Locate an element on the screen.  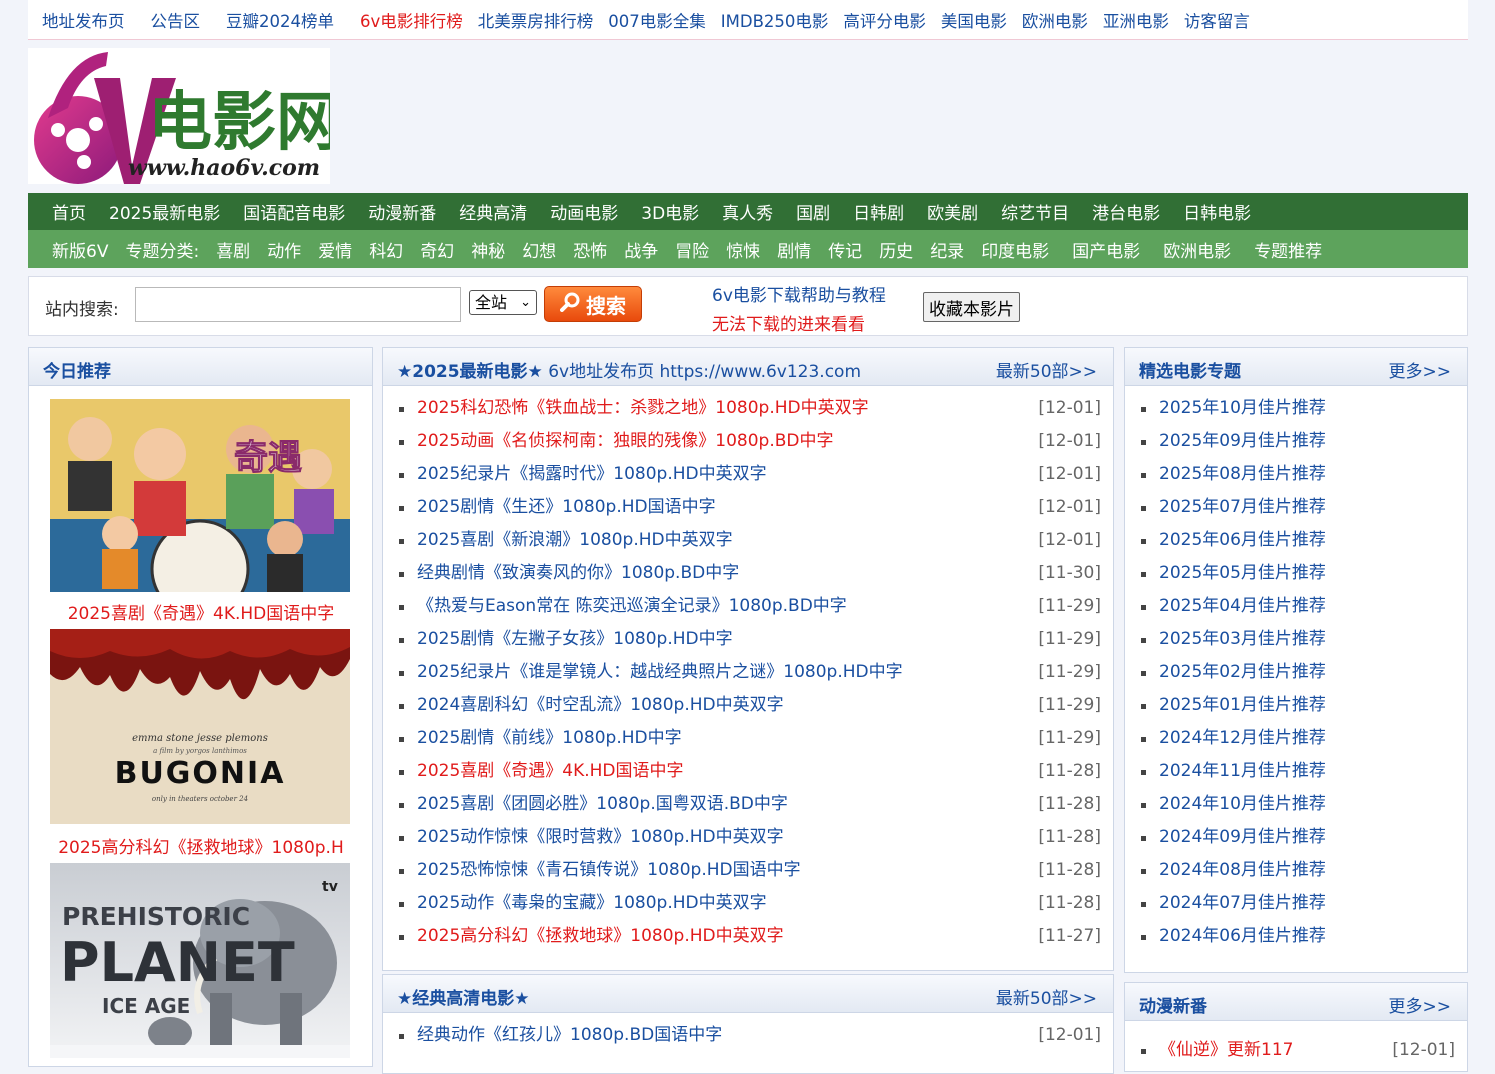
list-item-link: 2025高分科幻《拯救地球》1080p.HD中英双字 is located at coordinates (600, 936).